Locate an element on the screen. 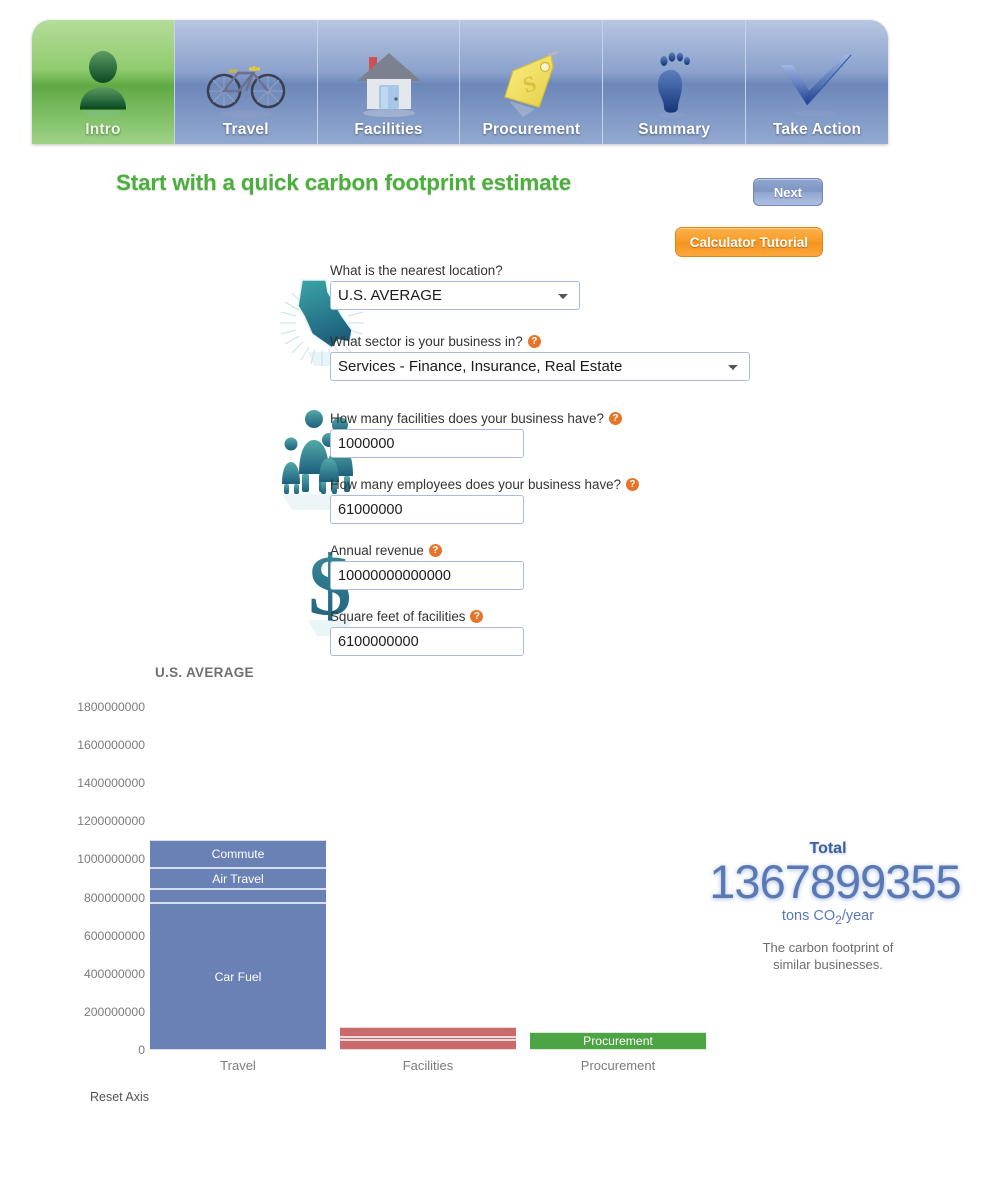 This screenshot has width=999, height=1200. tab-label: Summary is located at coordinates (674, 129).